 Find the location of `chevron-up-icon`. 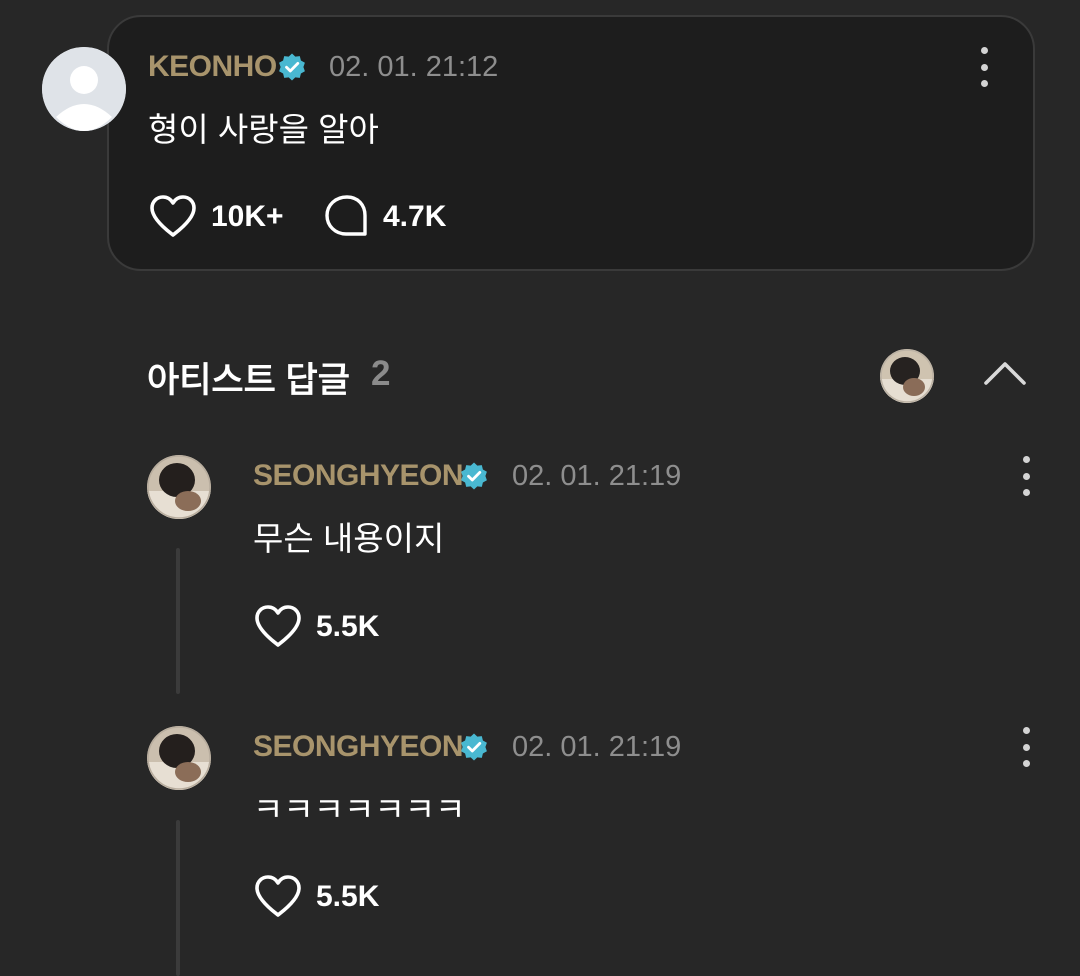

chevron-up-icon is located at coordinates (1005, 373).